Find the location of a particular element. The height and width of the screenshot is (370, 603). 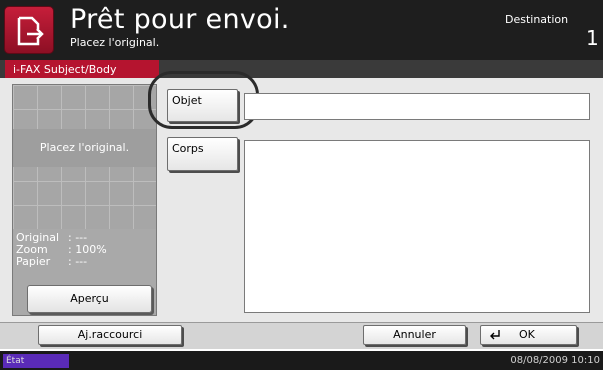

subject-button: Objet is located at coordinates (202, 105).